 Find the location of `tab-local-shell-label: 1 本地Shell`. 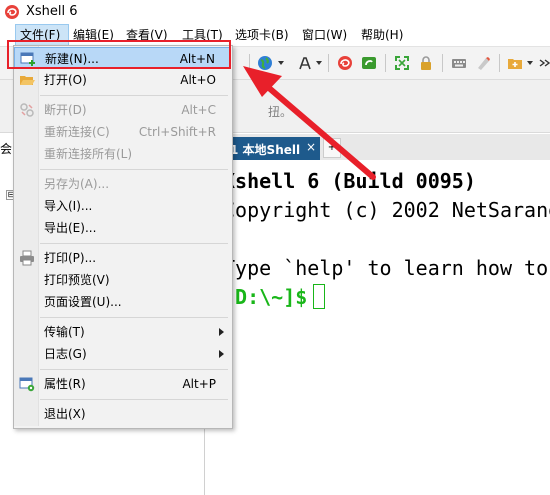

tab-local-shell-label: 1 本地Shell is located at coordinates (265, 150).